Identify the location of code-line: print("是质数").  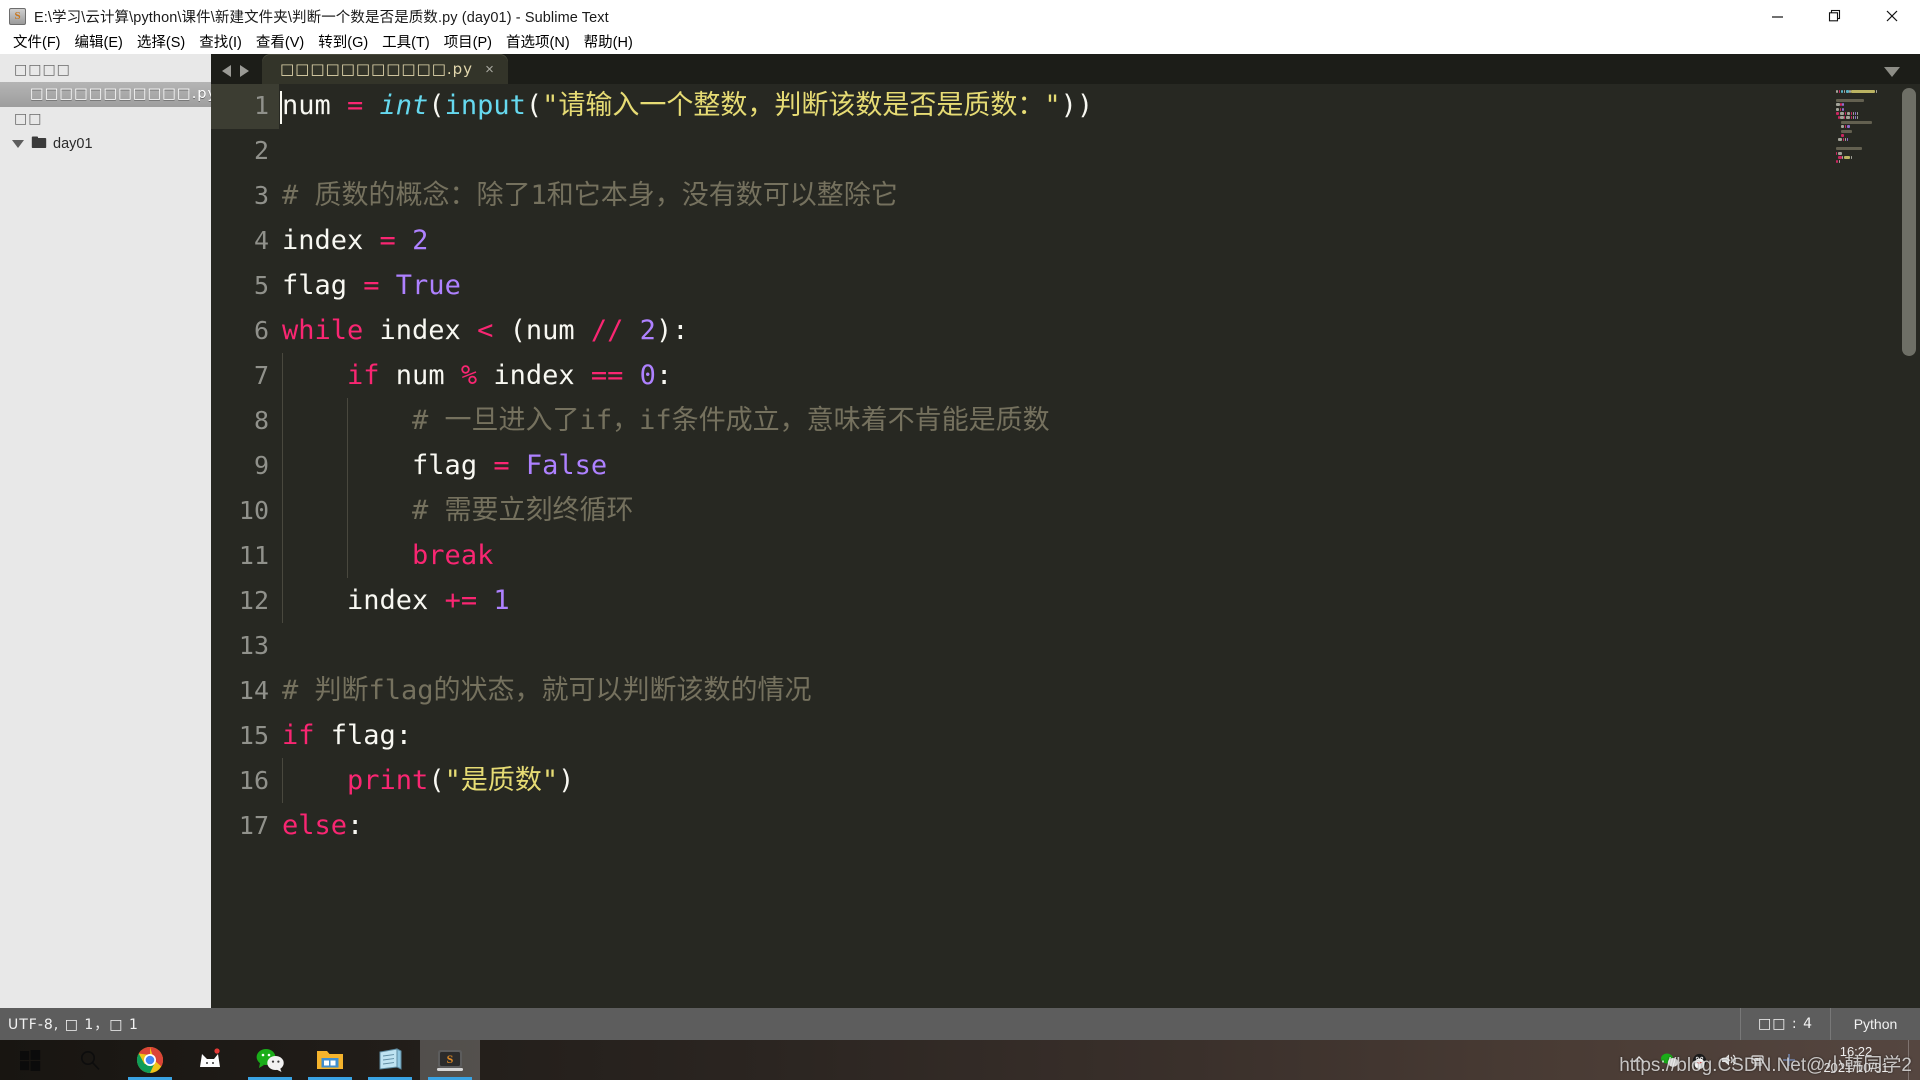
(428, 780).